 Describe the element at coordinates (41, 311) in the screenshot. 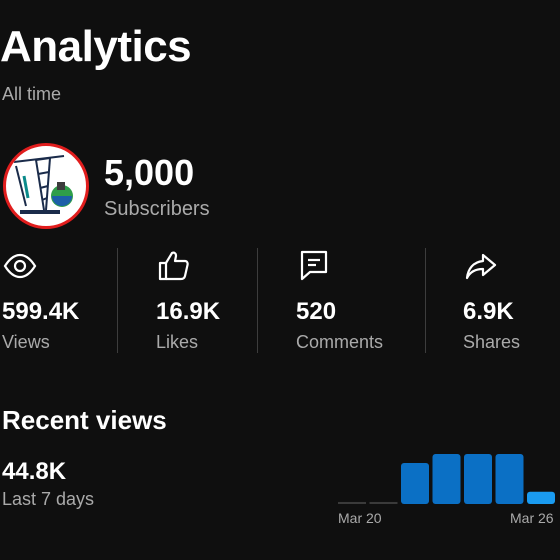

I see `views-value: 599.4K` at that location.